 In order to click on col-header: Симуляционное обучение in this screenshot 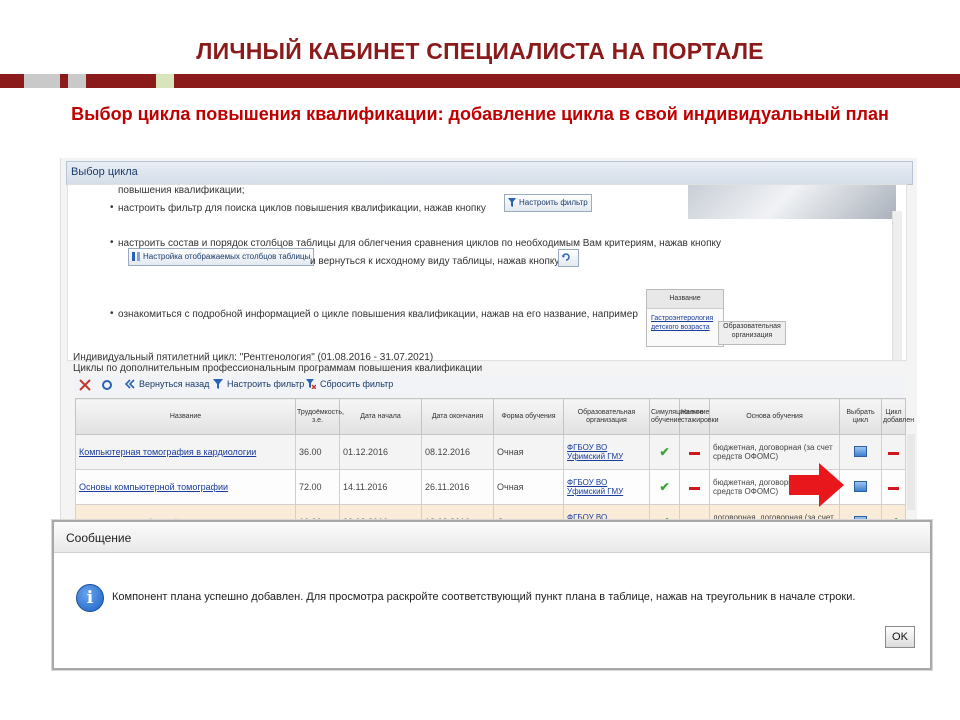, I will do `click(676, 416)`.